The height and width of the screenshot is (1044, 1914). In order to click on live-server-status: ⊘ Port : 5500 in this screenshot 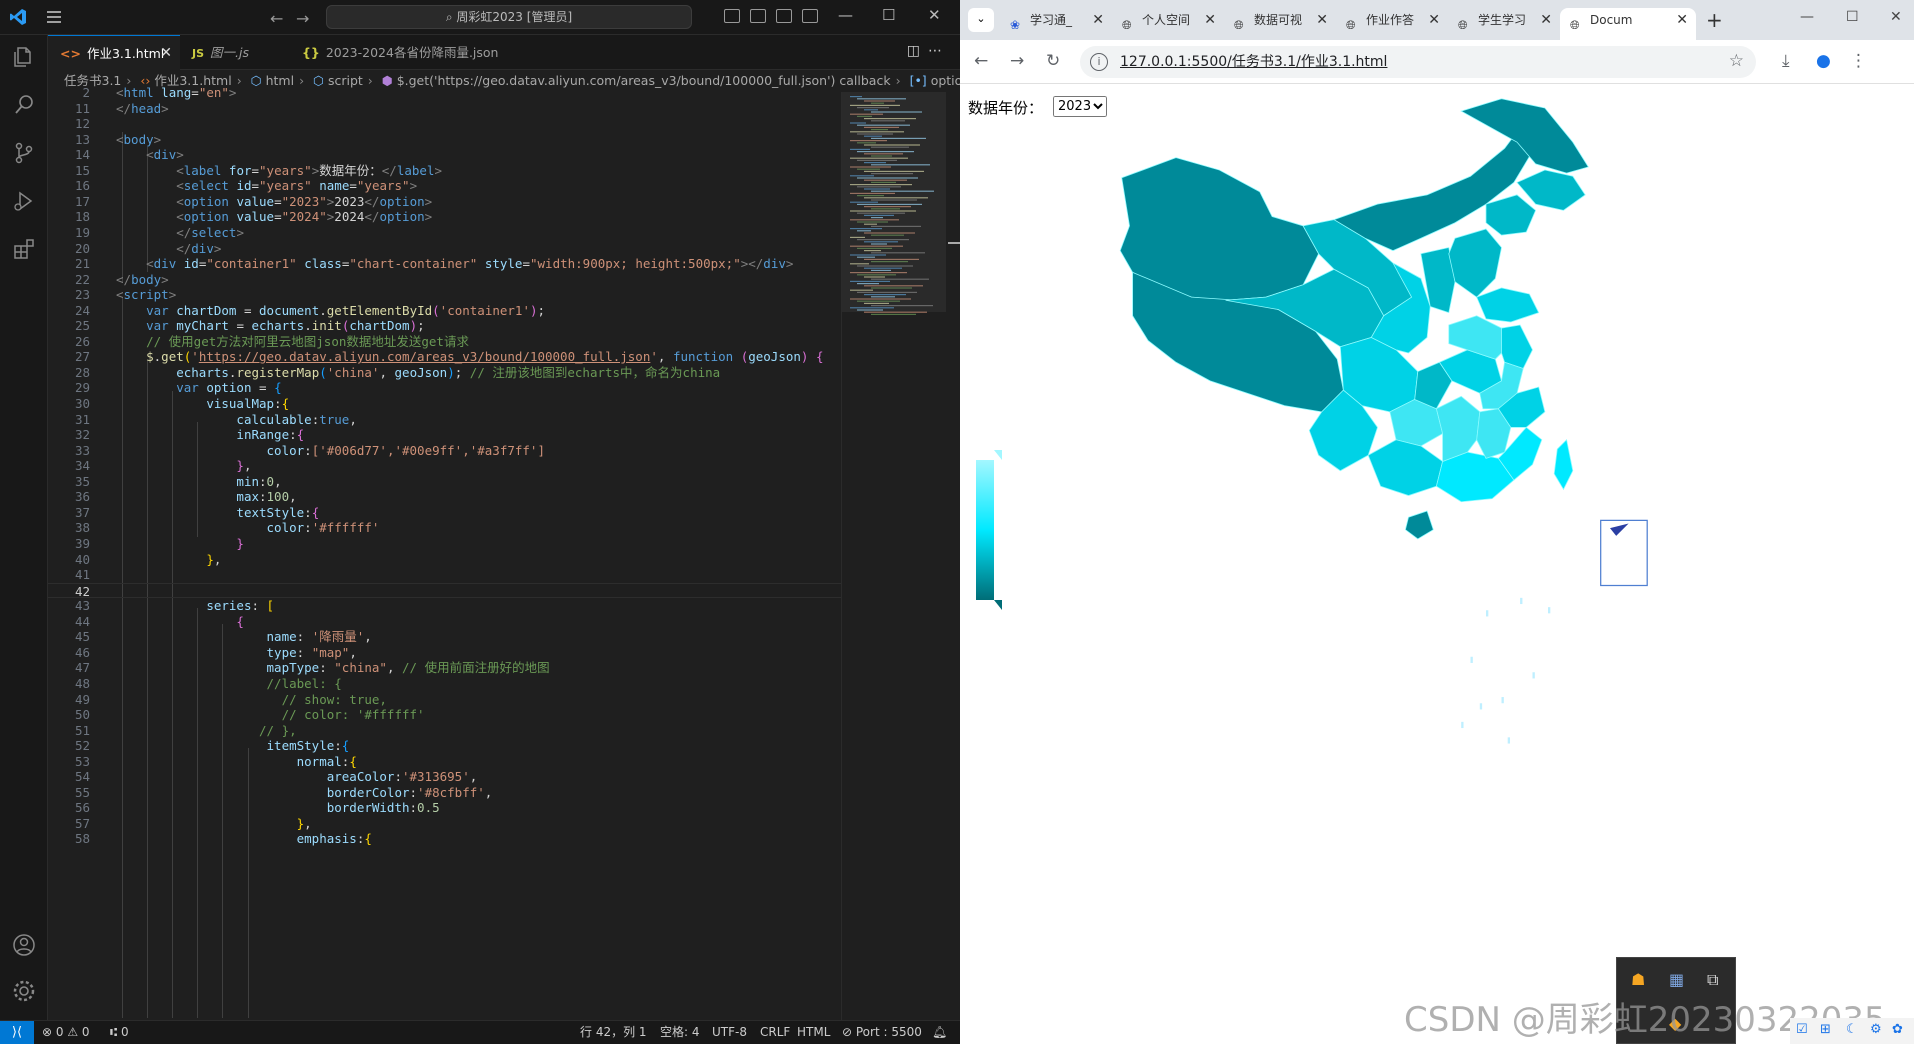, I will do `click(882, 1032)`.